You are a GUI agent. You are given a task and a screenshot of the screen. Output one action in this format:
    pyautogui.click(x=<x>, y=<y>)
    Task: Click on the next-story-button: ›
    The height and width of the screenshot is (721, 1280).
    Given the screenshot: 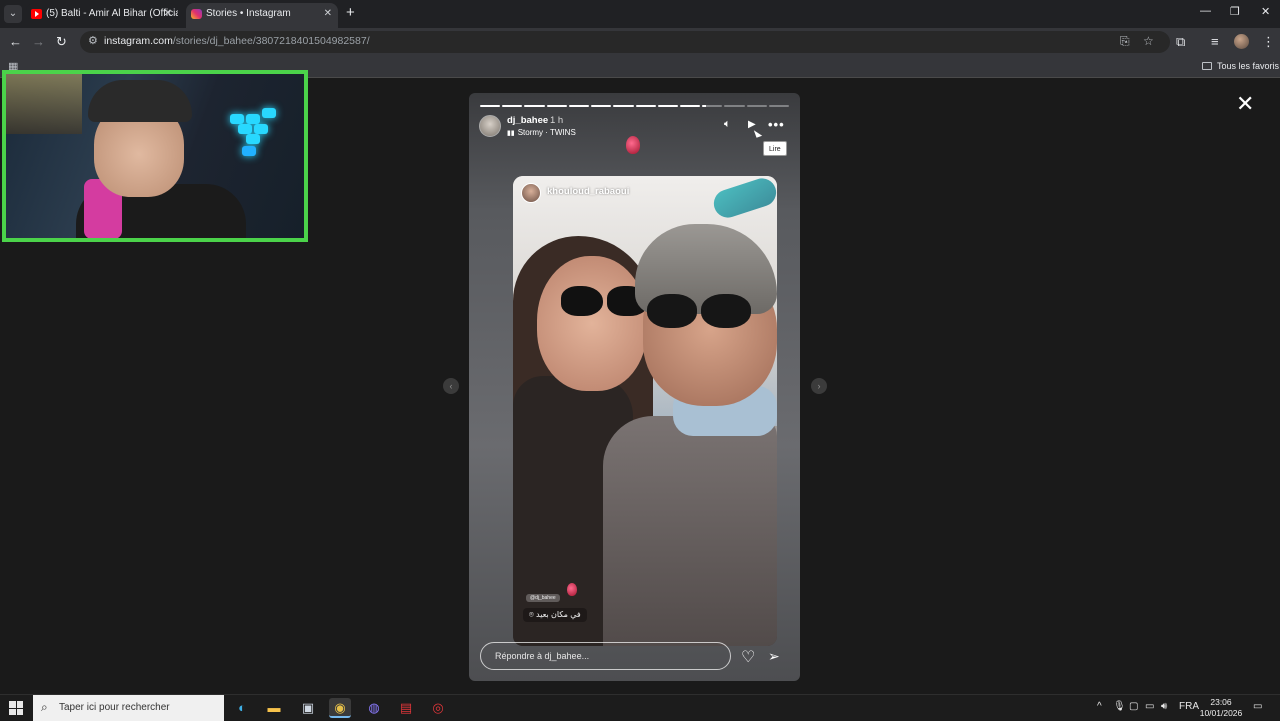 What is the action you would take?
    pyautogui.click(x=819, y=386)
    